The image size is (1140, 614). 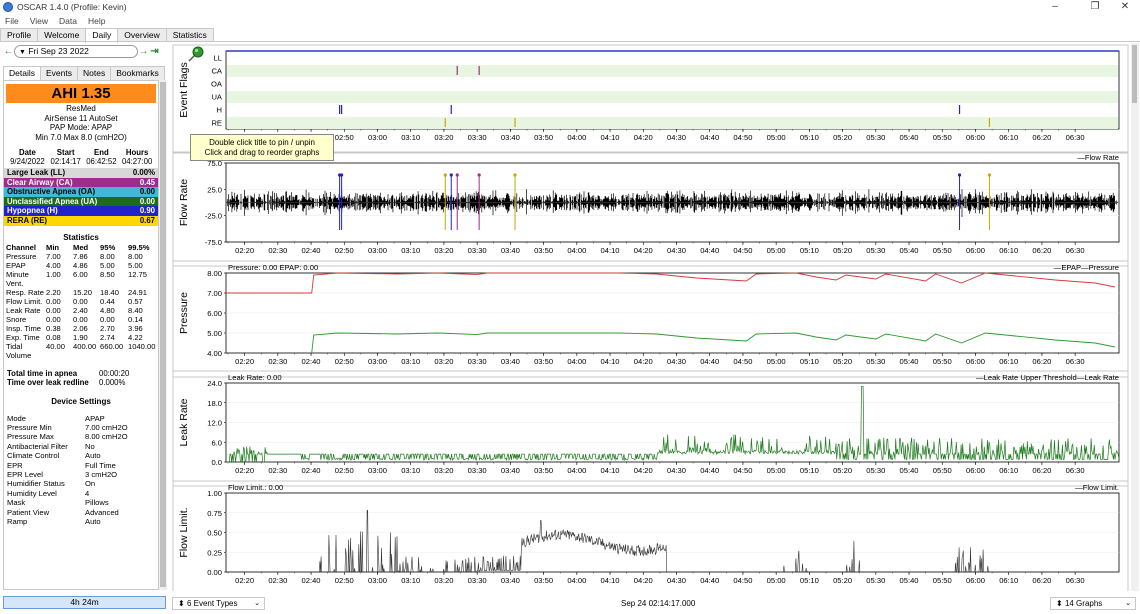 What do you see at coordinates (81, 182) in the screenshot?
I see `event-index-row: Clear Airway (CA) 0.45` at bounding box center [81, 182].